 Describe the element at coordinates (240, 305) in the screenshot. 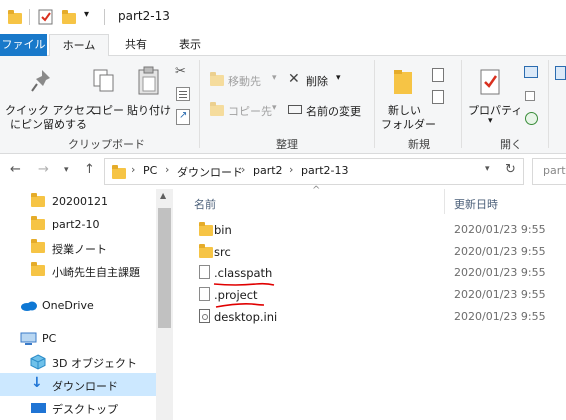

I see `annotation-underline-project` at that location.